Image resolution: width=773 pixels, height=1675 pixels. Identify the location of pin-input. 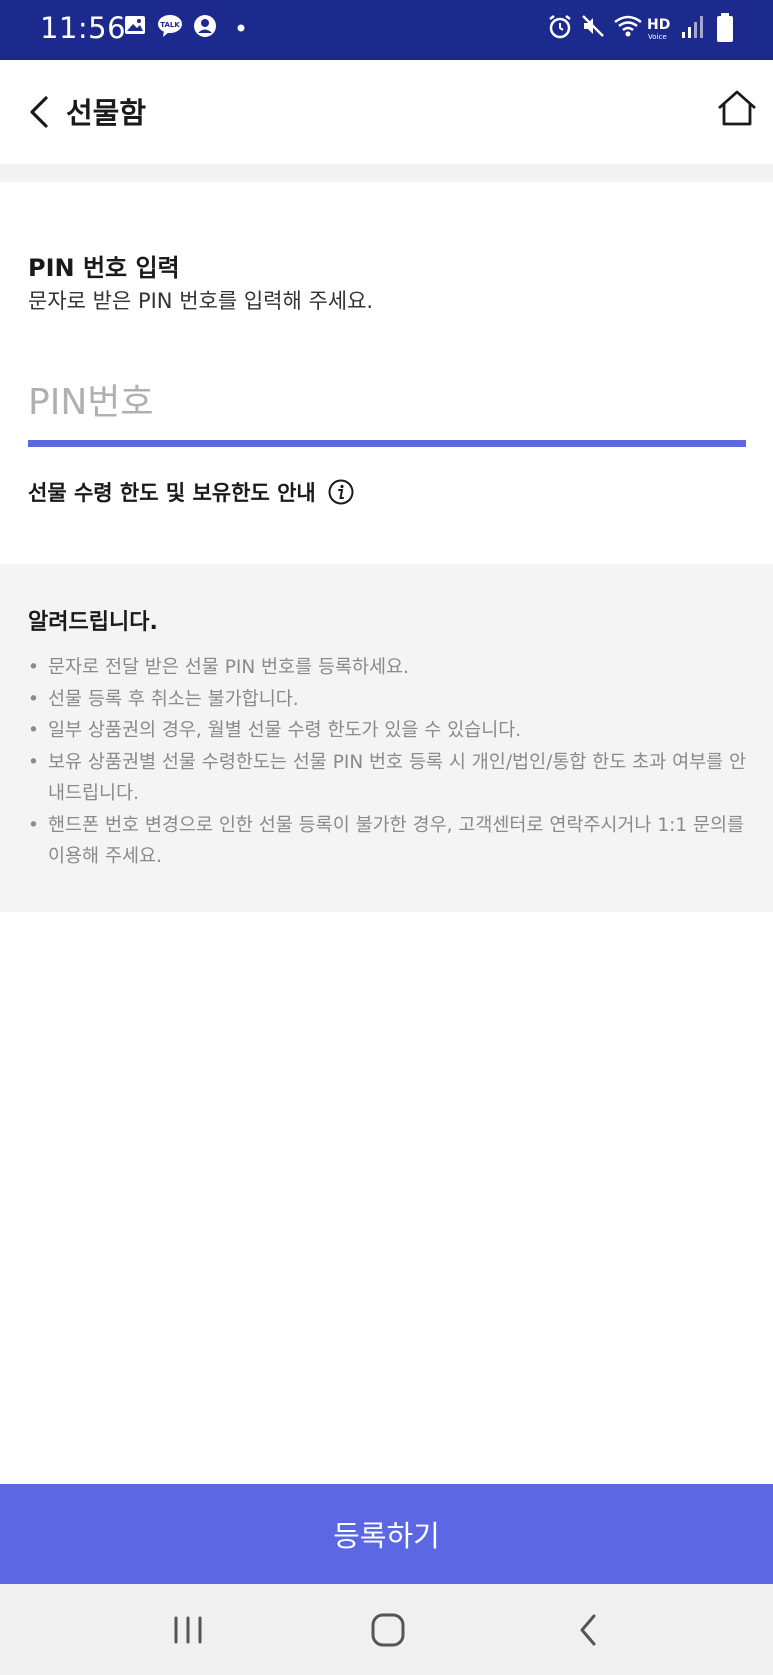
(387, 402).